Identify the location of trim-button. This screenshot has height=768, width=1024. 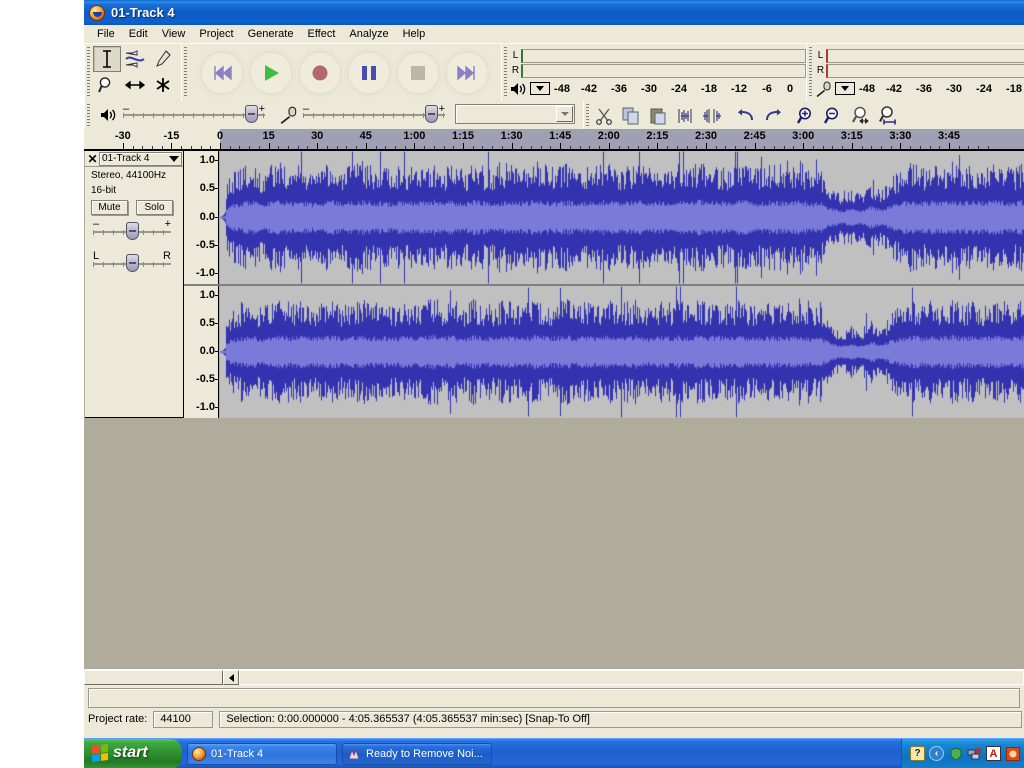
(684, 115).